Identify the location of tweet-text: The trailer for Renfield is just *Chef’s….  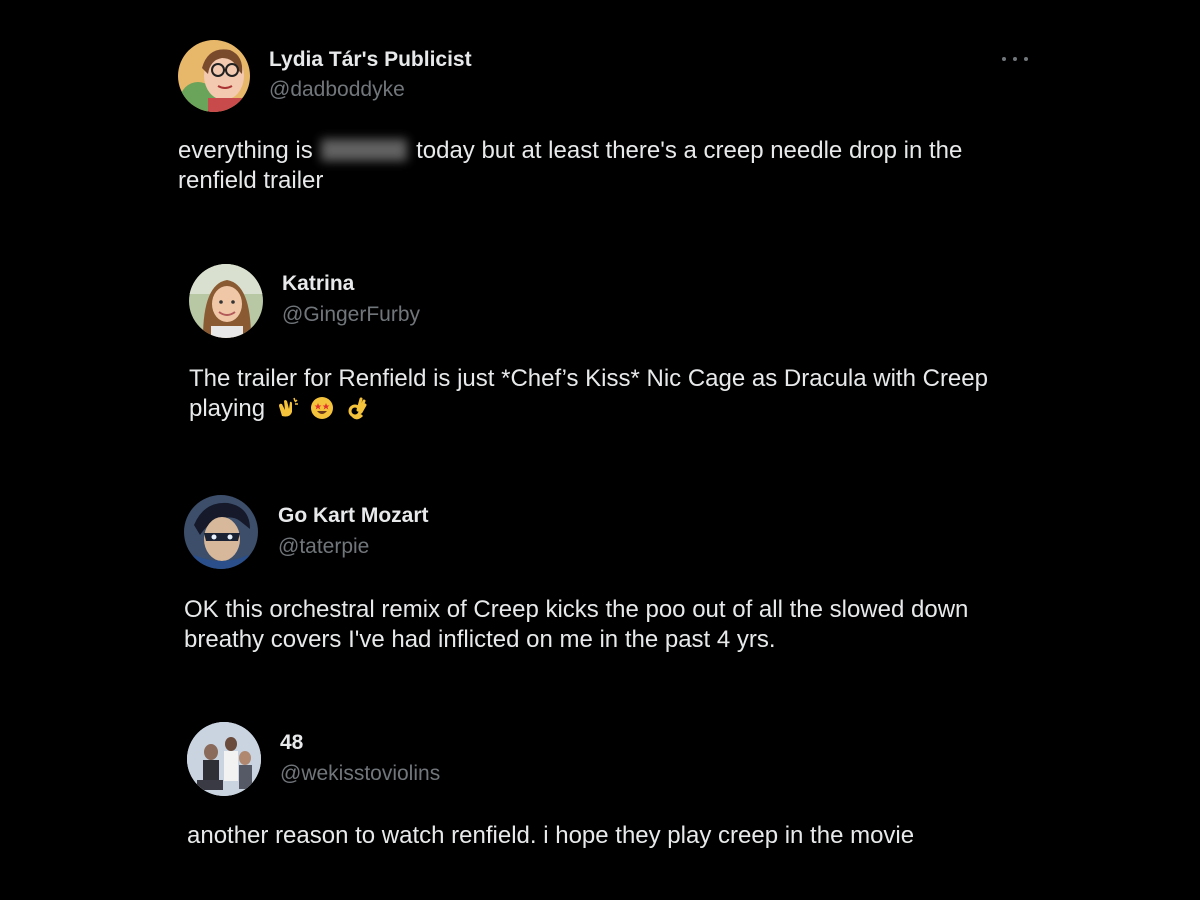
(609, 394).